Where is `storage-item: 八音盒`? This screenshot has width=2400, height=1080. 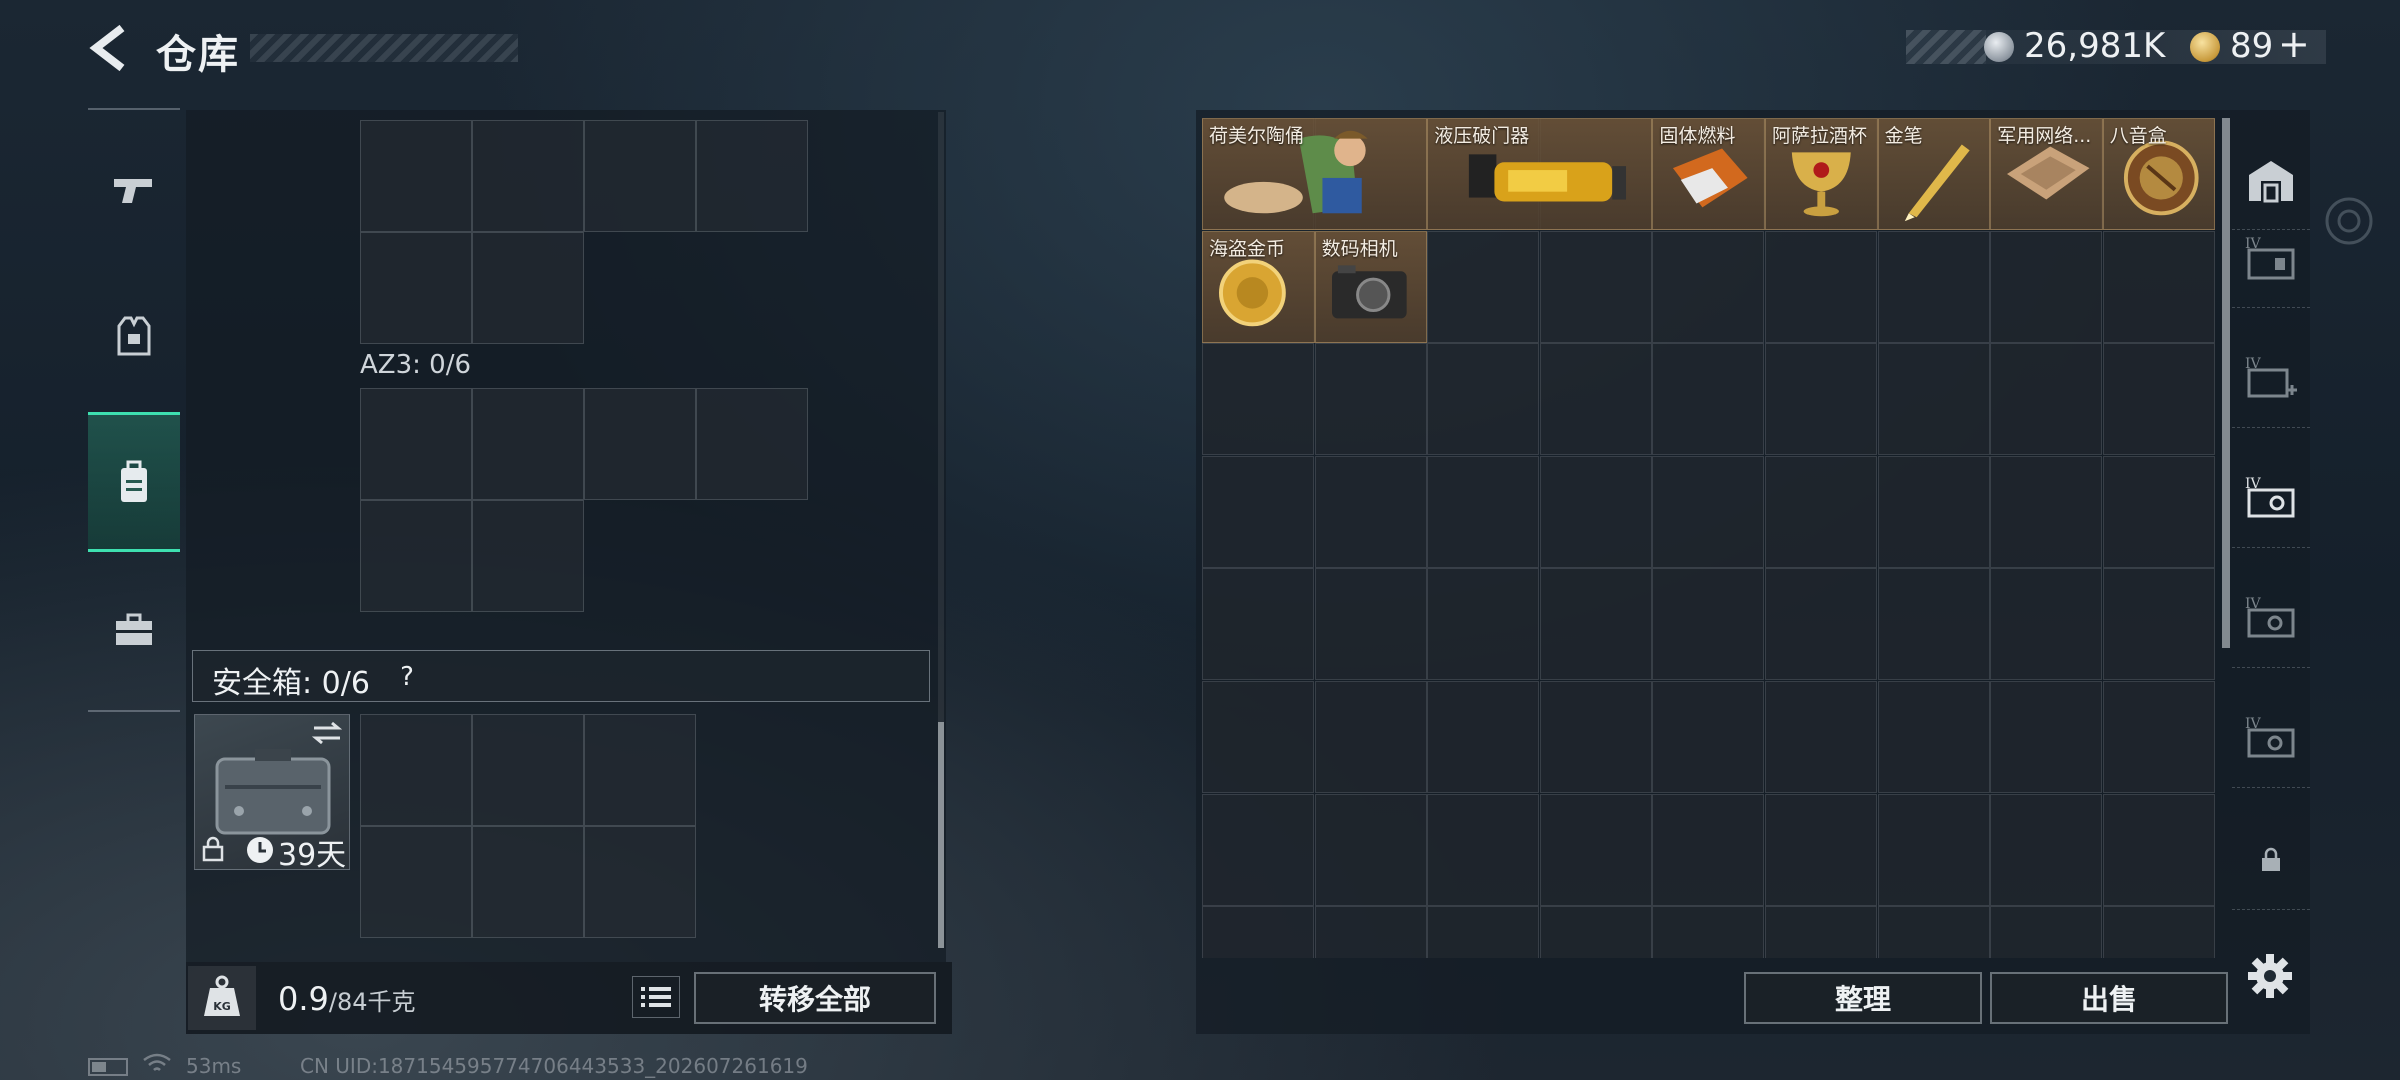 storage-item: 八音盒 is located at coordinates (2159, 174).